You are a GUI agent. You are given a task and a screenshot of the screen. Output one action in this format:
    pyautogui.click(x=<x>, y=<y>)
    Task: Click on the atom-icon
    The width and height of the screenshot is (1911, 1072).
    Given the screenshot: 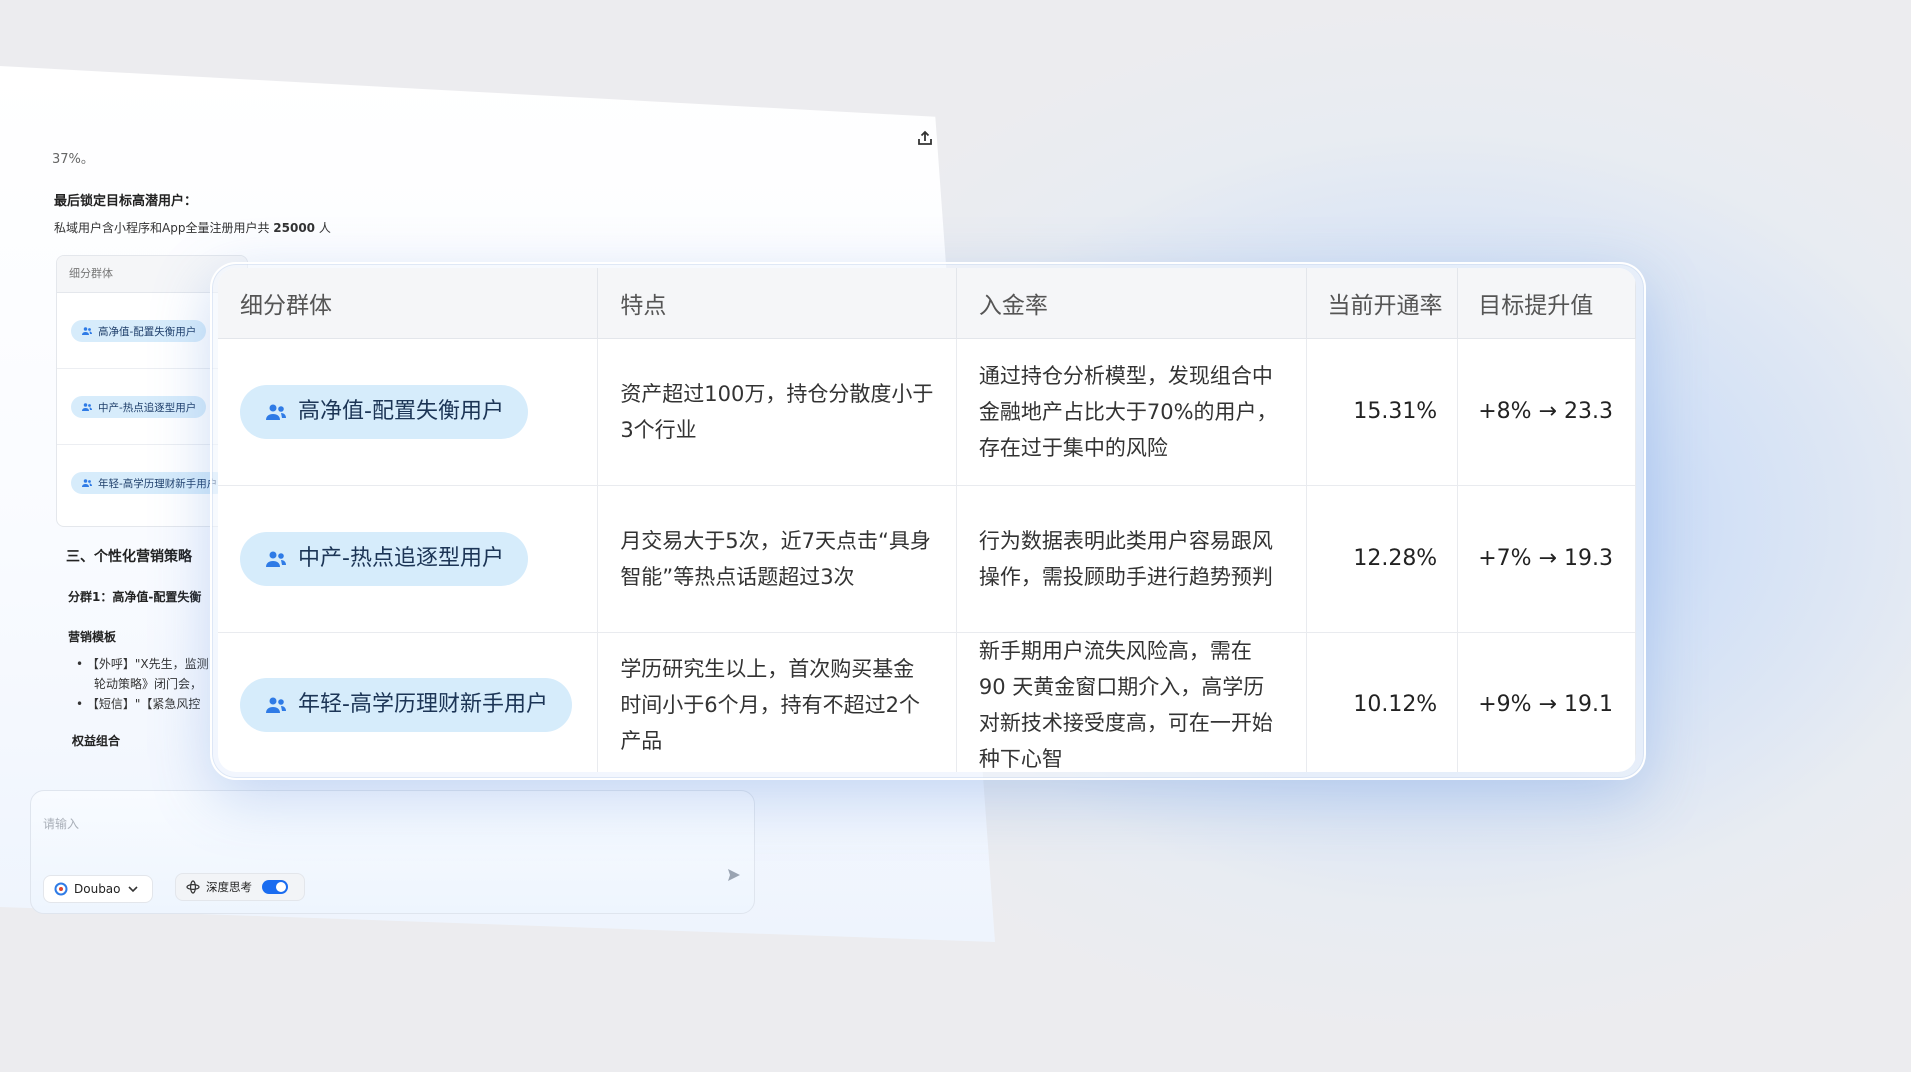 What is the action you would take?
    pyautogui.click(x=193, y=887)
    